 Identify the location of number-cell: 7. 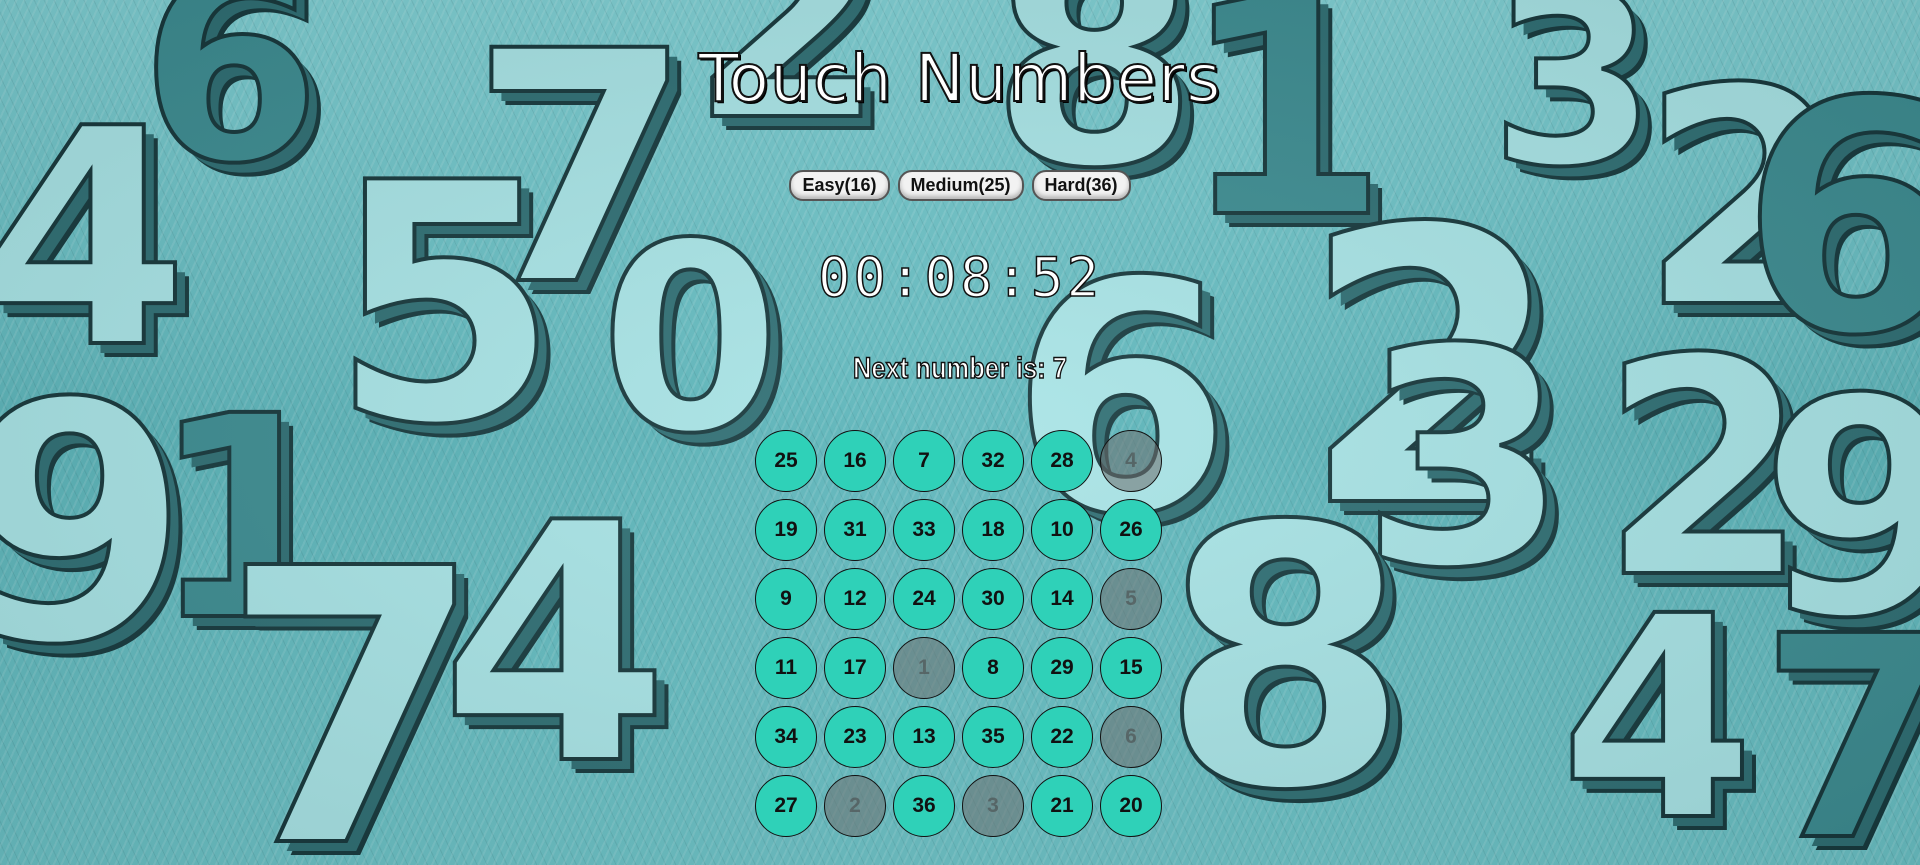
(924, 461).